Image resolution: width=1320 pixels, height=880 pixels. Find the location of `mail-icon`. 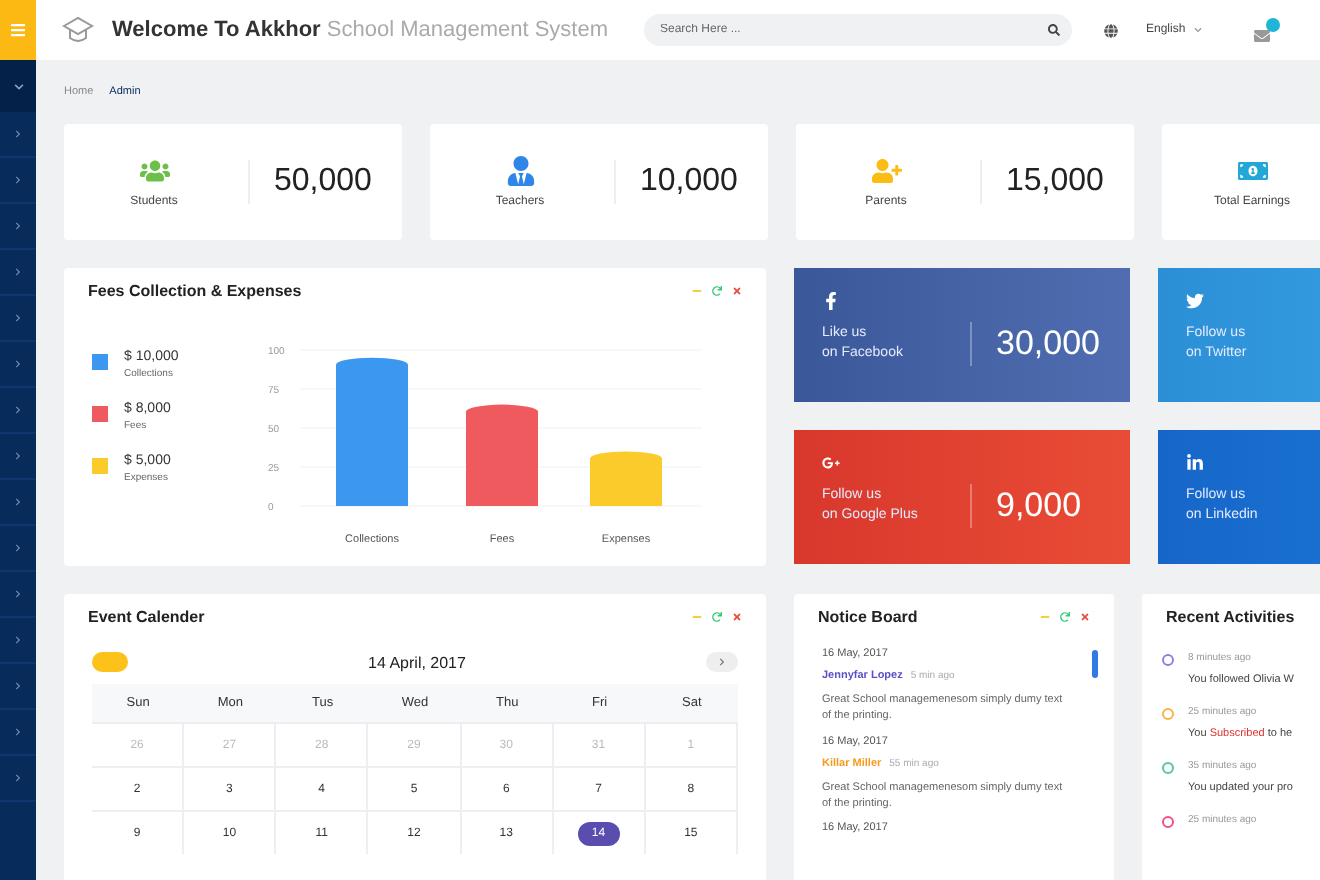

mail-icon is located at coordinates (1266, 30).